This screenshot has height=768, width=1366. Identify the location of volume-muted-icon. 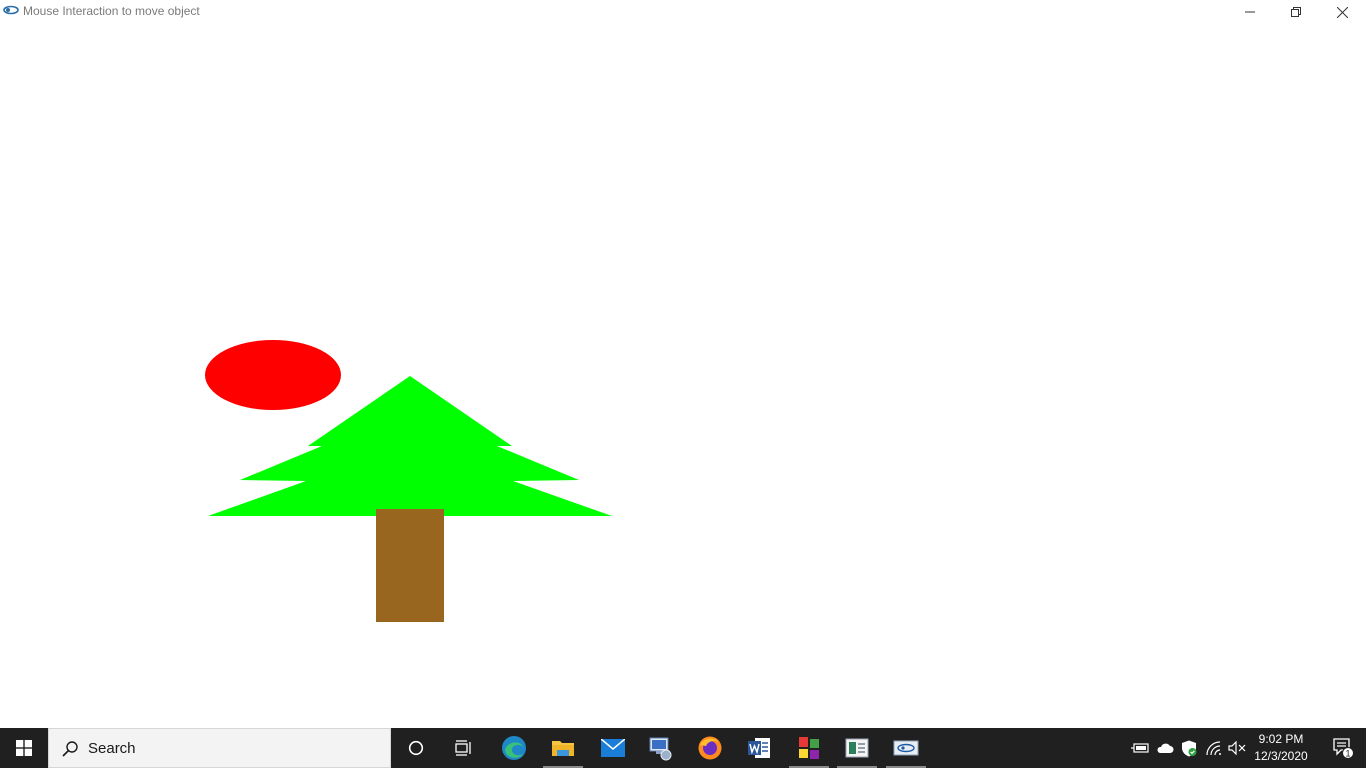
(1237, 748).